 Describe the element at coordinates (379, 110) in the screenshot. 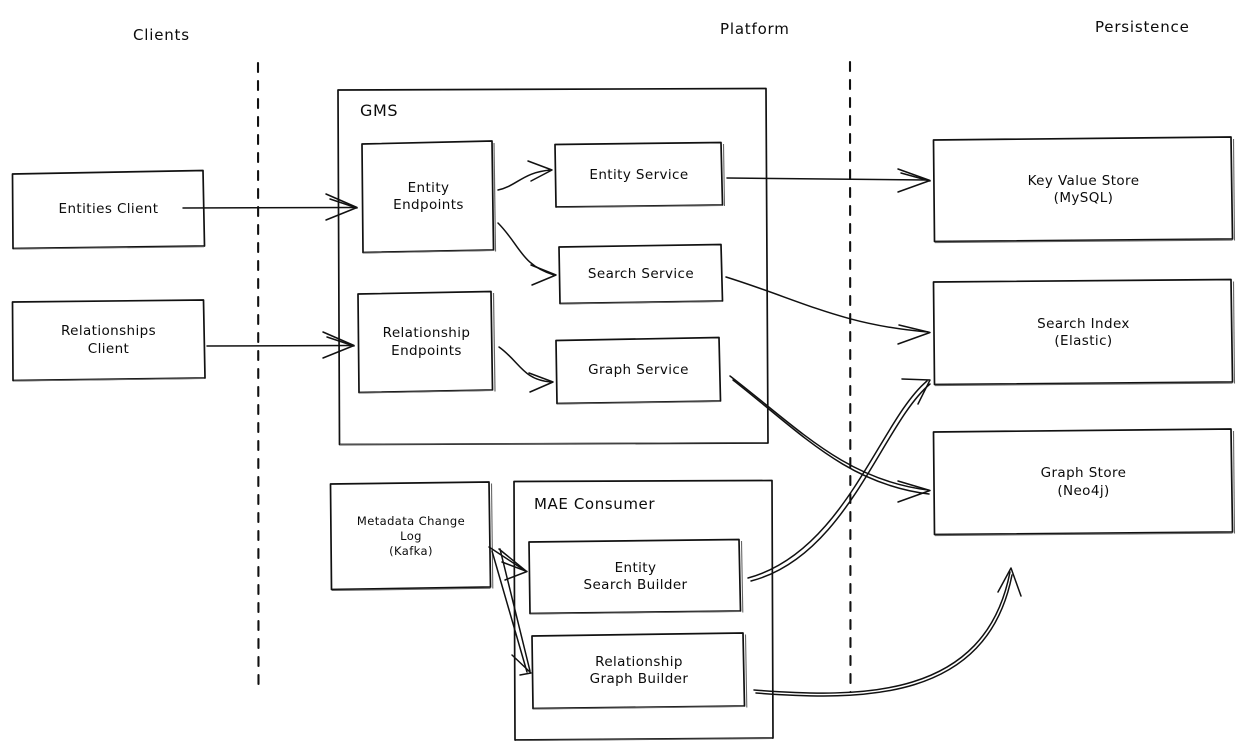

I see `group-gms-label: GMS` at that location.